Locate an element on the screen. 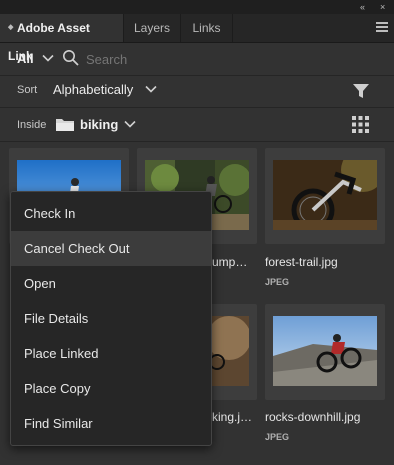 This screenshot has width=394, height=465. close-panel-icon: × is located at coordinates (382, 7).